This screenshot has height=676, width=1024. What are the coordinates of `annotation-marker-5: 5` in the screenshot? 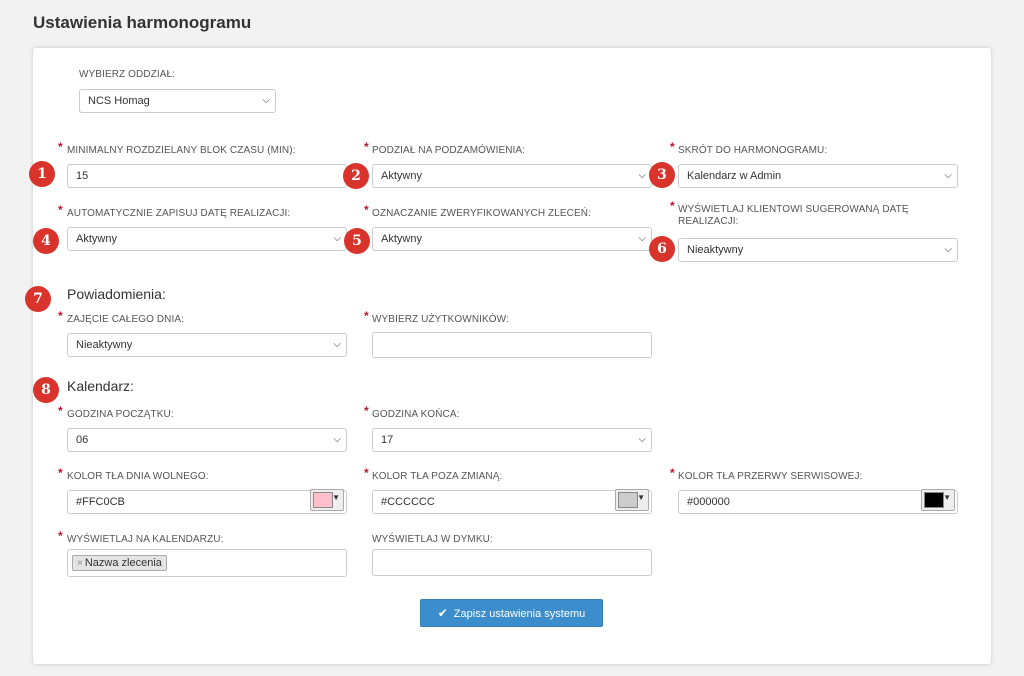 It's located at (357, 241).